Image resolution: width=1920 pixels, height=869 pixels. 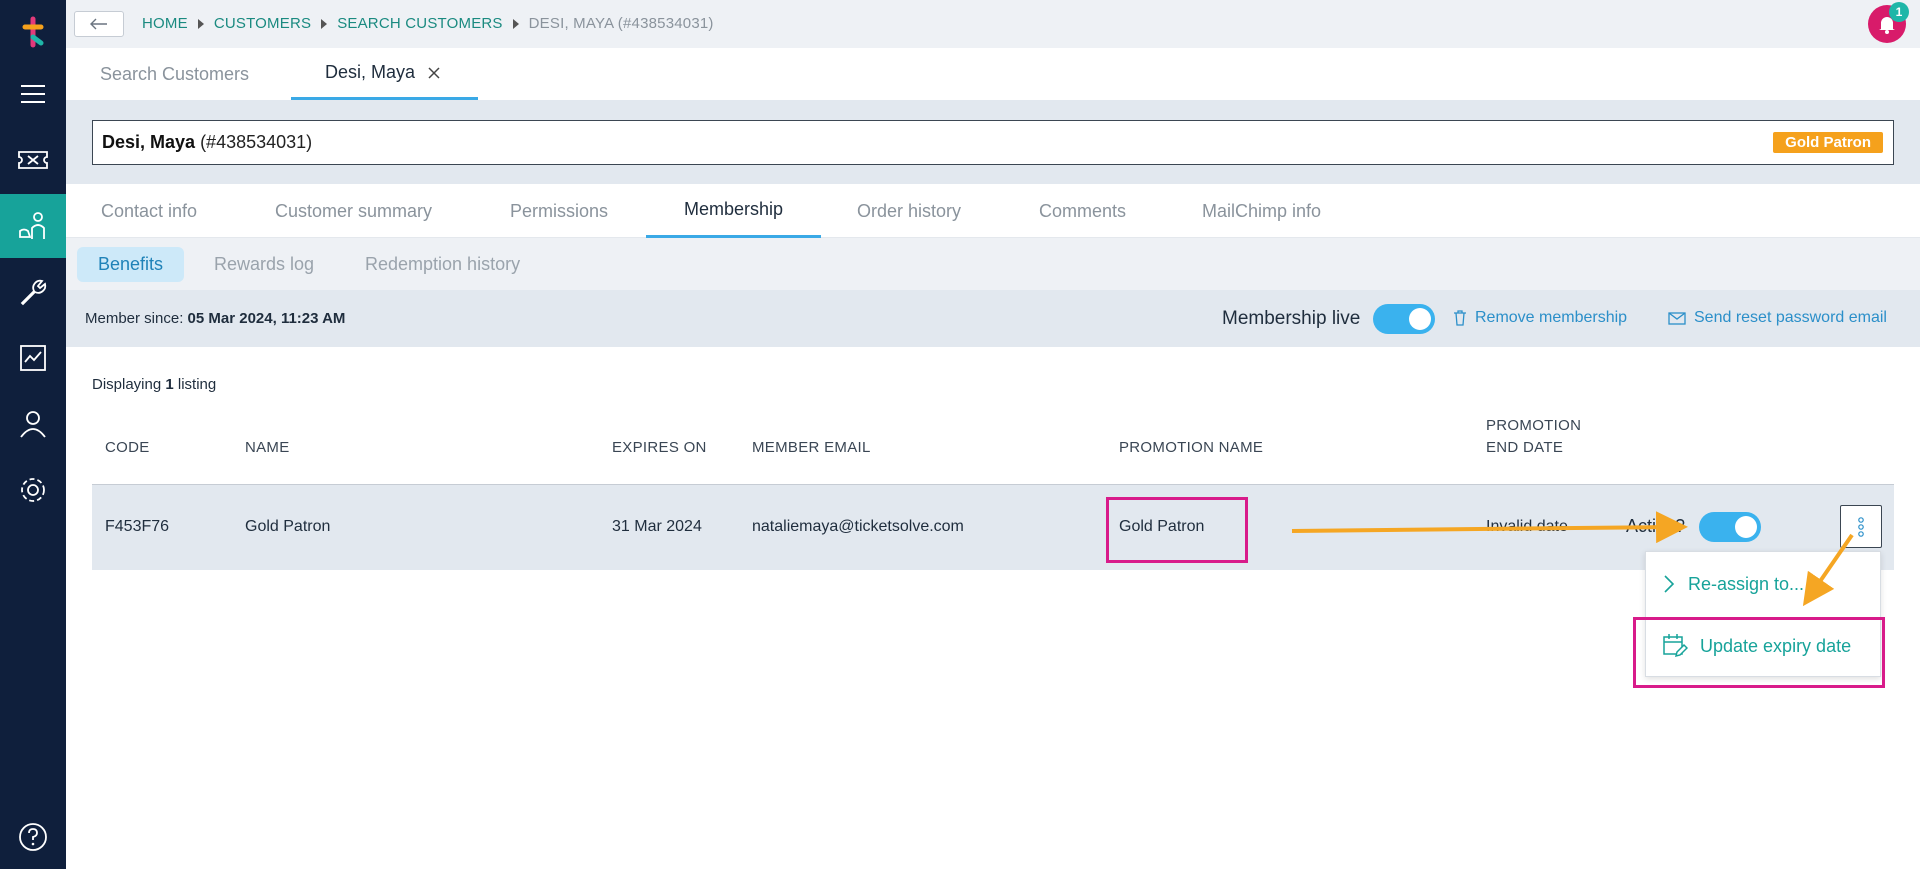 I want to click on row-actions-button, so click(x=1861, y=526).